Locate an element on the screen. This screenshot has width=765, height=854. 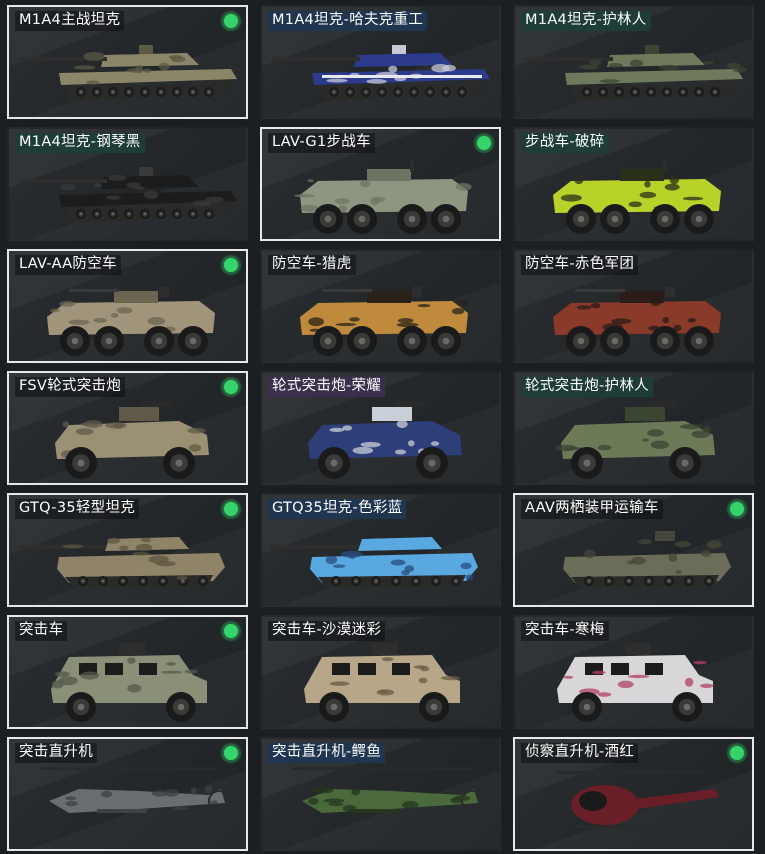
vehicle-skin-name: GTQ35坦克-色彩蓝 is located at coordinates (337, 509).